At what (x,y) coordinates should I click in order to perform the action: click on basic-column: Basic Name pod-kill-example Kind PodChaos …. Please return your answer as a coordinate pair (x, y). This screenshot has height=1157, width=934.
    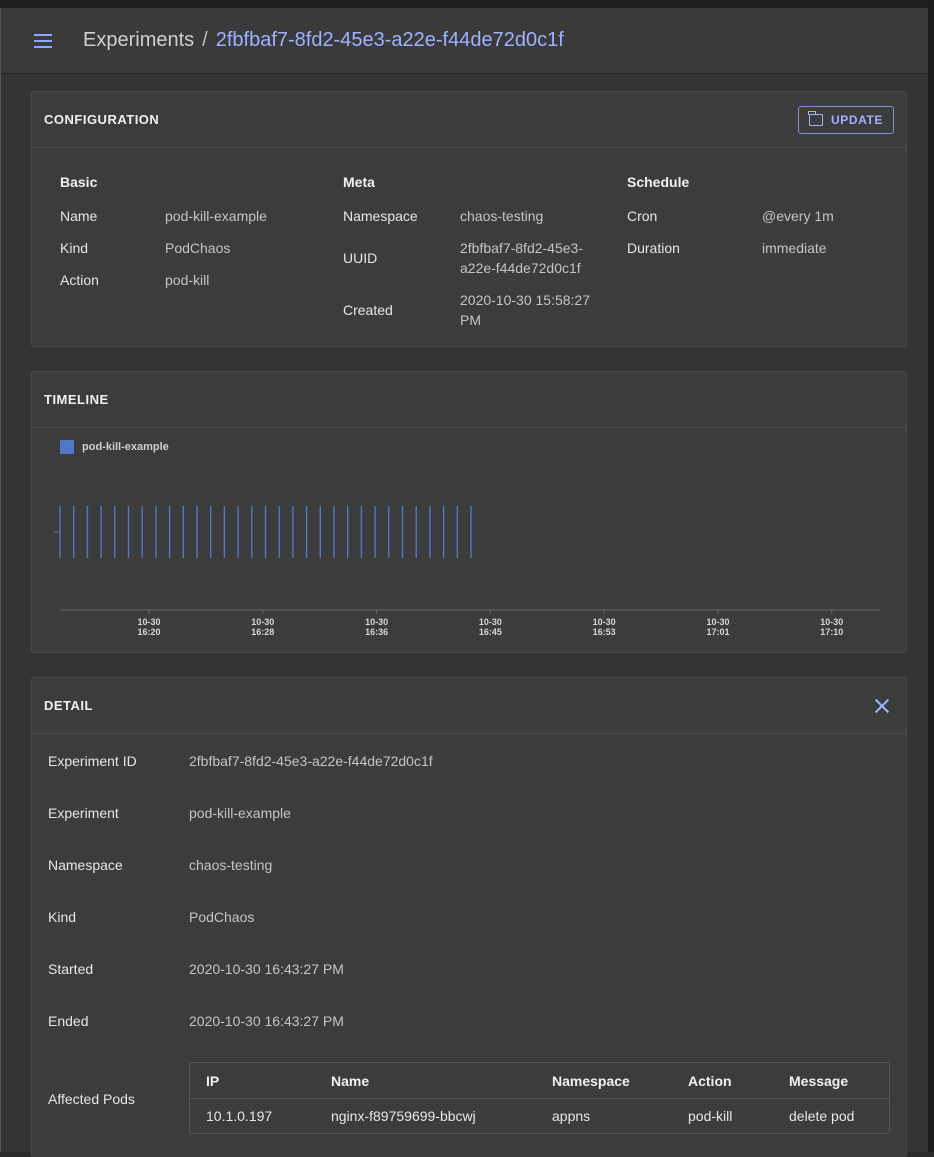
    Looking at the image, I should click on (163, 232).